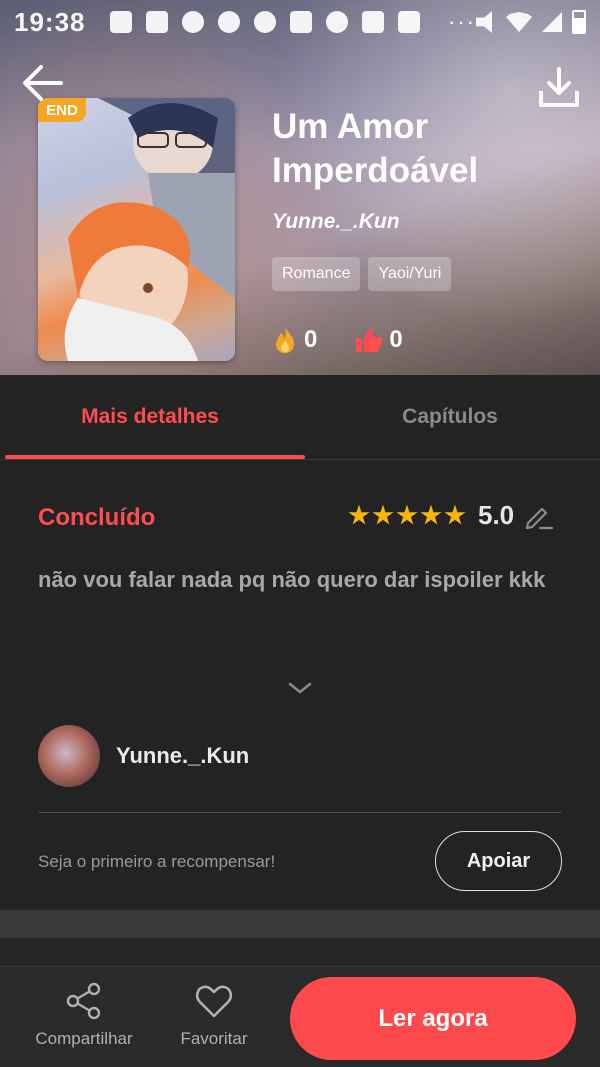 This screenshot has height=1067, width=600. Describe the element at coordinates (336, 222) in the screenshot. I see `book-author: Yunne._.Kun` at that location.